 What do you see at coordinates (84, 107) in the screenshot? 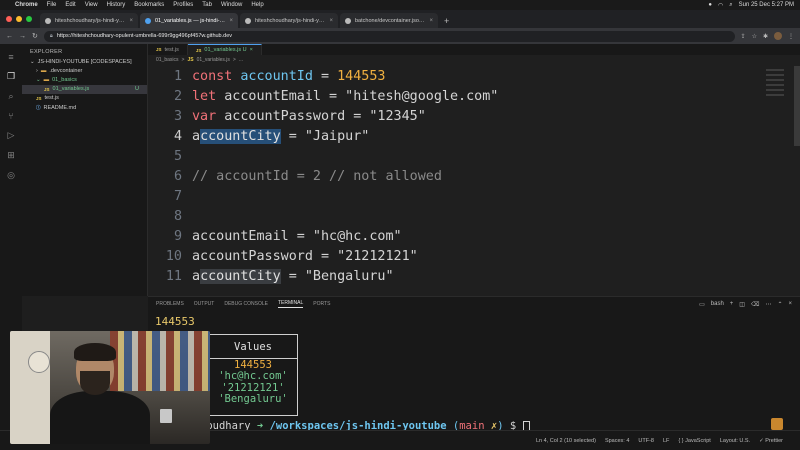
I see `explorer-item-readme: ⓘ README.md` at bounding box center [84, 107].